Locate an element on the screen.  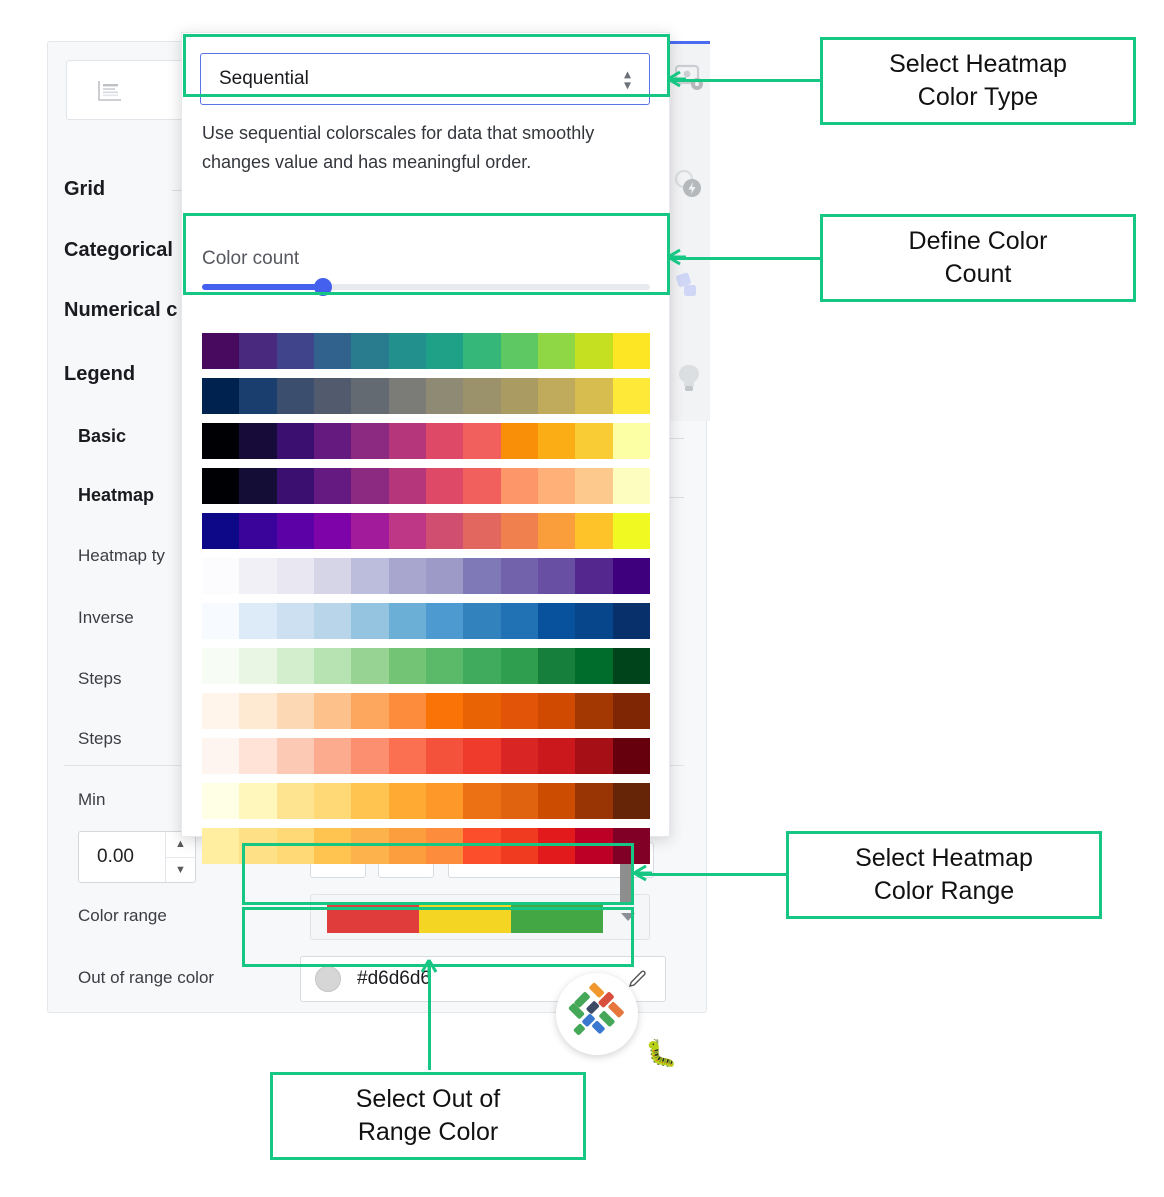
annotation-line-2: Range Color is located at coordinates (428, 1132).